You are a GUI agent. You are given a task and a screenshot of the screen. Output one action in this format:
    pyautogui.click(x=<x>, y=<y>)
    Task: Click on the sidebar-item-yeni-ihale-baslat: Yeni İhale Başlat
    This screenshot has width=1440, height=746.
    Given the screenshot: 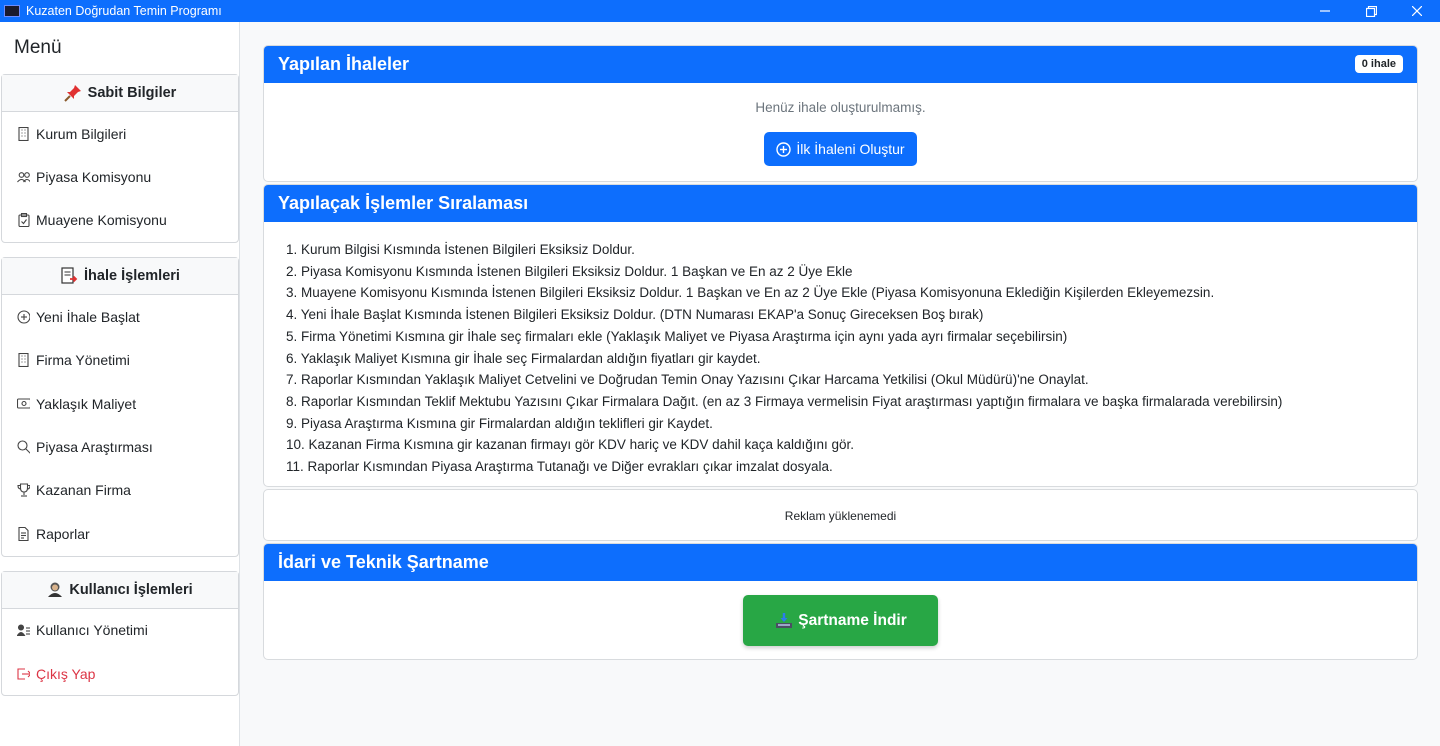 What is the action you would take?
    pyautogui.click(x=120, y=316)
    